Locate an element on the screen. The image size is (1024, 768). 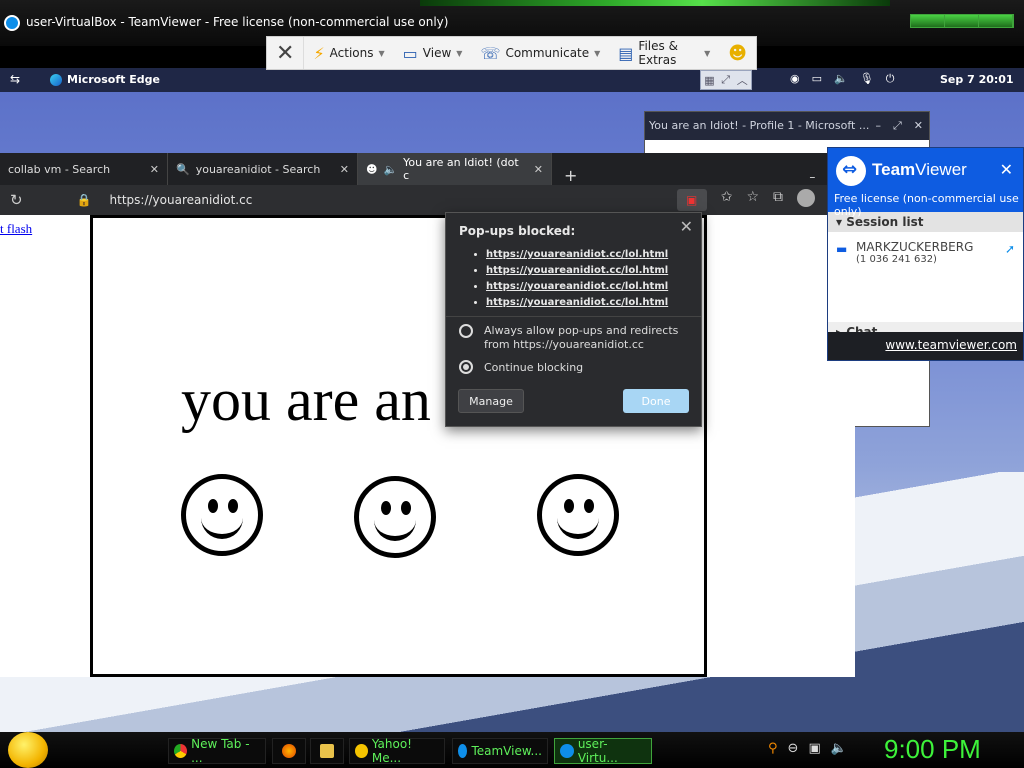
start-button is located at coordinates (28, 750).